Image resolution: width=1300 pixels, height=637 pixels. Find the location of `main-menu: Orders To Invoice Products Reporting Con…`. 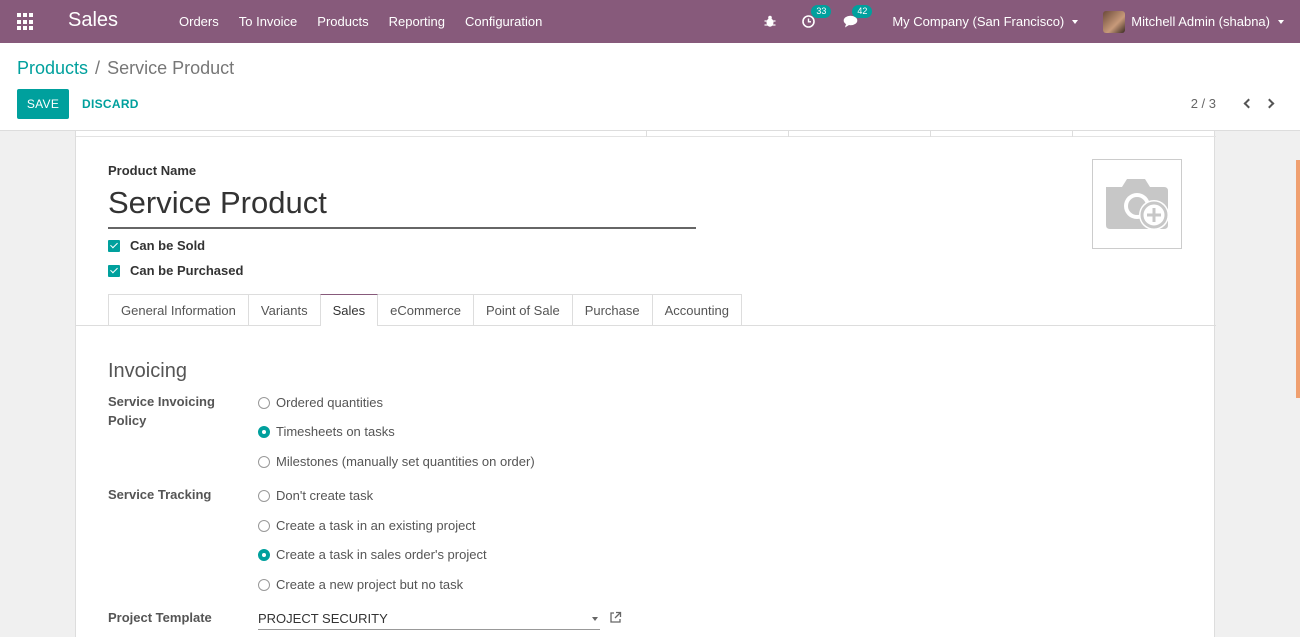

main-menu: Orders To Invoice Products Reporting Con… is located at coordinates (360, 21).